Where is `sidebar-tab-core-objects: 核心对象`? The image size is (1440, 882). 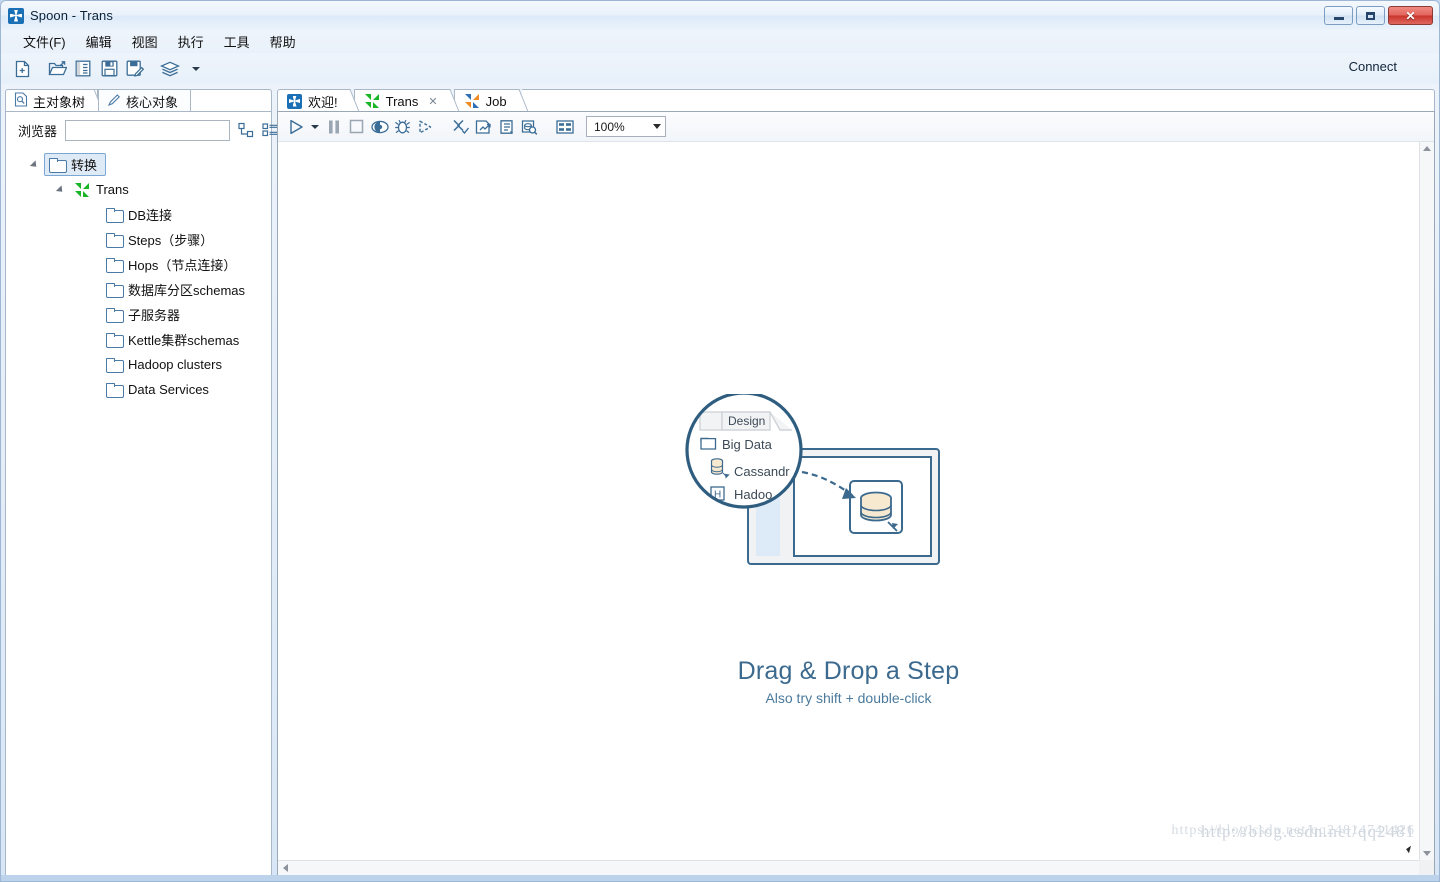
sidebar-tab-core-objects: 核心对象 is located at coordinates (145, 100).